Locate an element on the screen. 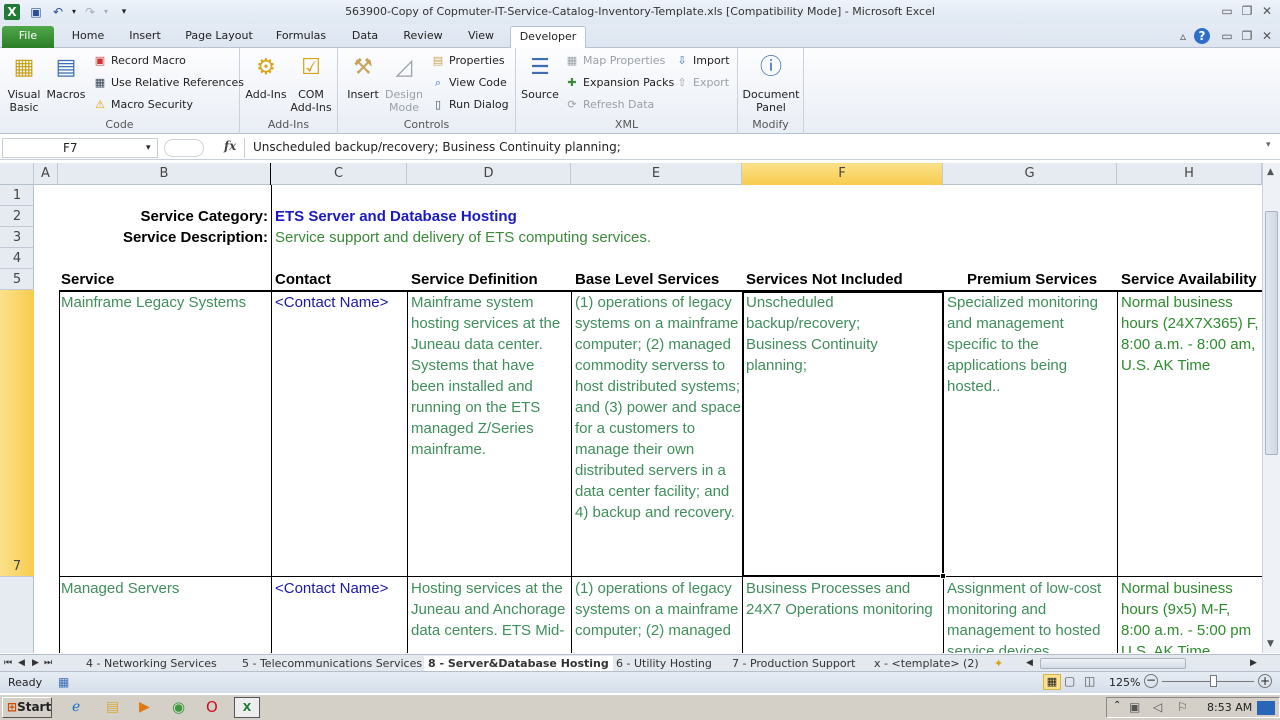  macro-recording-icon: ▦ is located at coordinates (63, 682).